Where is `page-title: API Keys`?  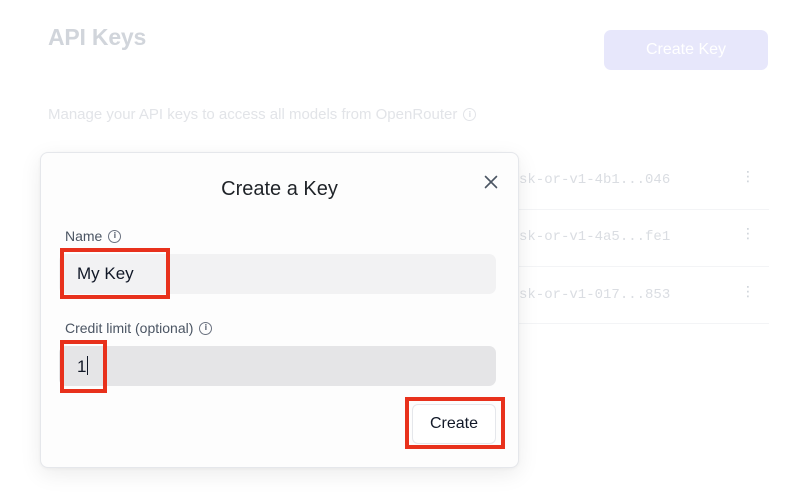
page-title: API Keys is located at coordinates (97, 37).